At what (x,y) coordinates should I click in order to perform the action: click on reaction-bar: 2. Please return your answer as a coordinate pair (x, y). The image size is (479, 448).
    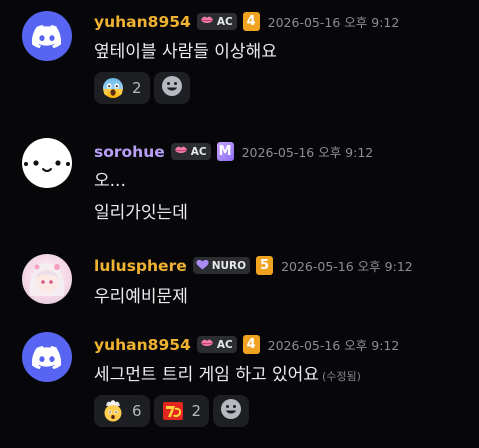
    Looking at the image, I should click on (144, 88).